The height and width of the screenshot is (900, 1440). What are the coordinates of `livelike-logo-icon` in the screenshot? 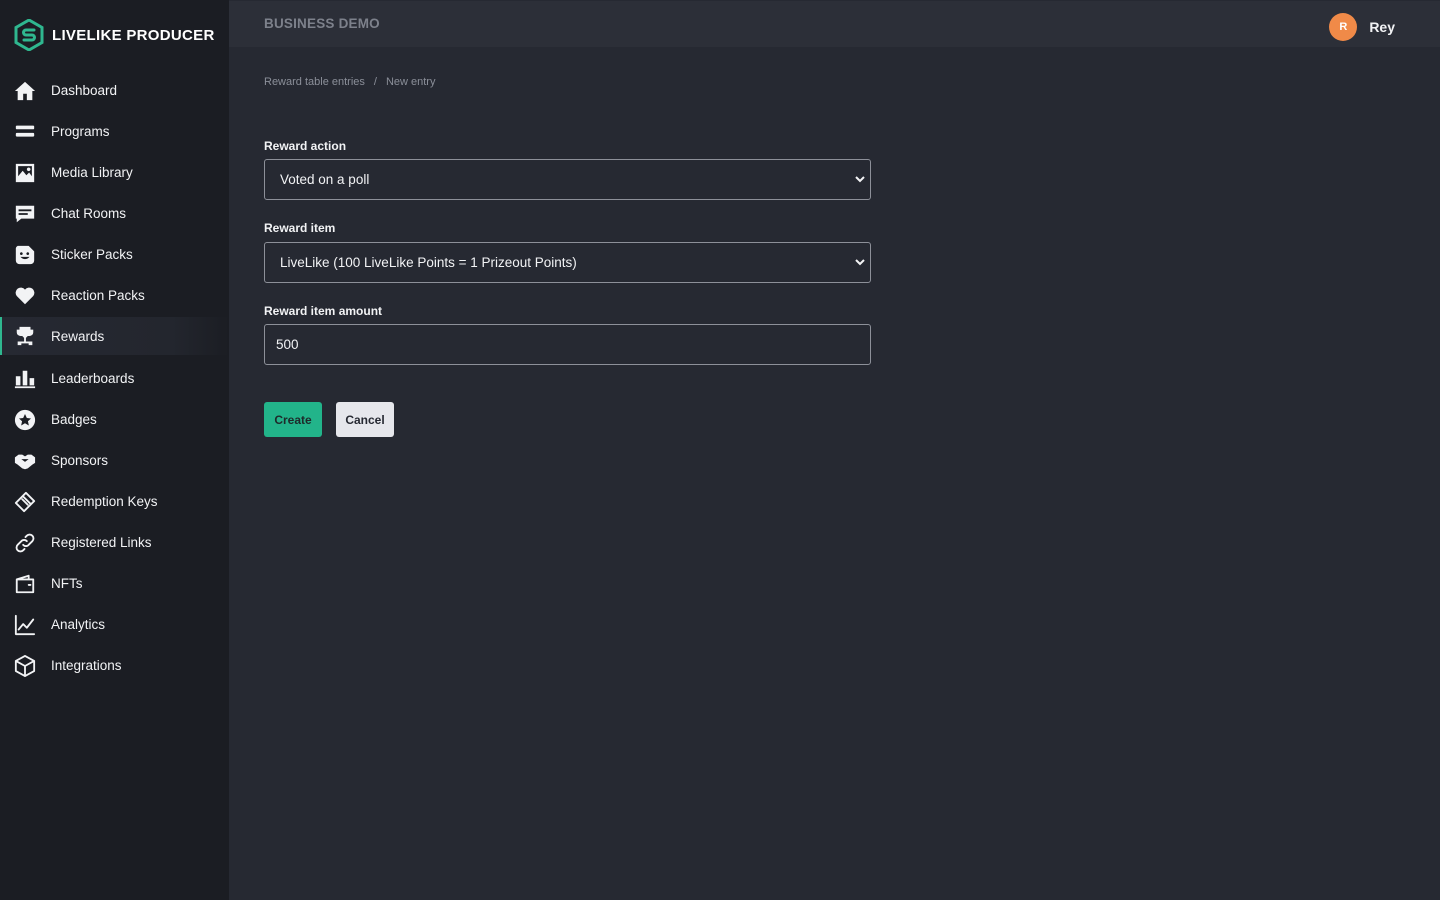 It's located at (29, 35).